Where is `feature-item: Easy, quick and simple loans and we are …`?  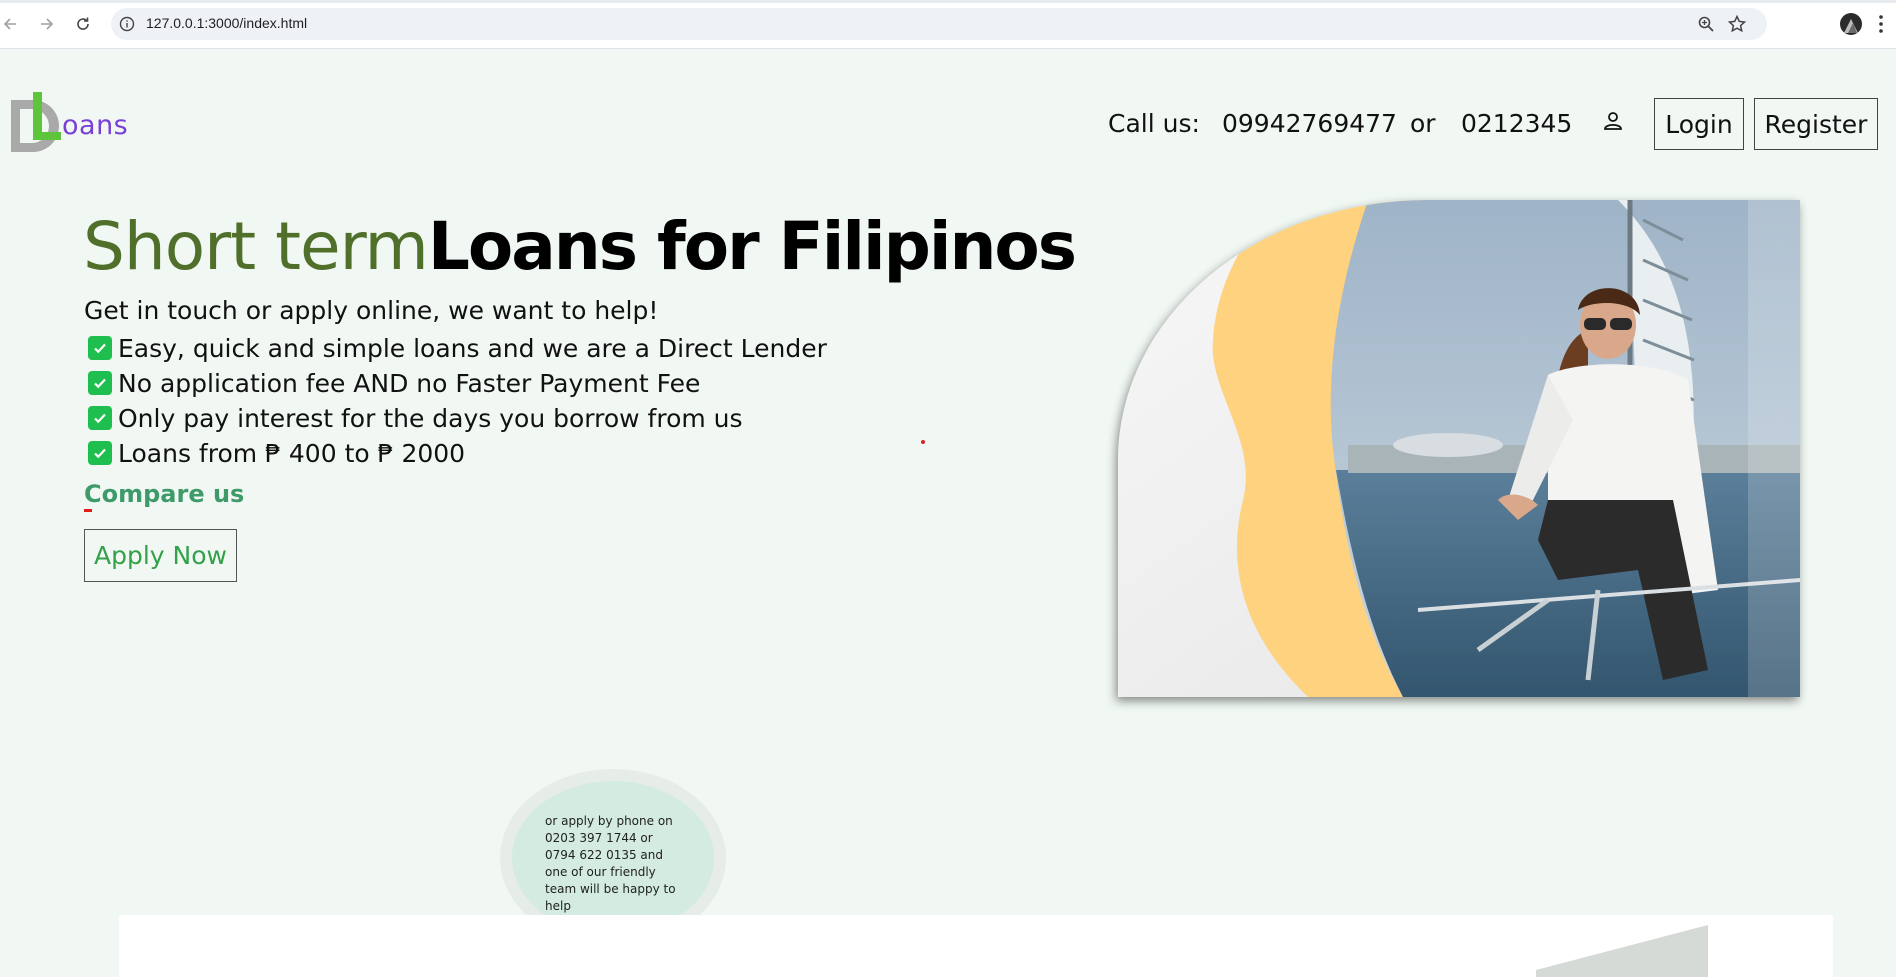
feature-item: Easy, quick and simple loans and we are … is located at coordinates (457, 348).